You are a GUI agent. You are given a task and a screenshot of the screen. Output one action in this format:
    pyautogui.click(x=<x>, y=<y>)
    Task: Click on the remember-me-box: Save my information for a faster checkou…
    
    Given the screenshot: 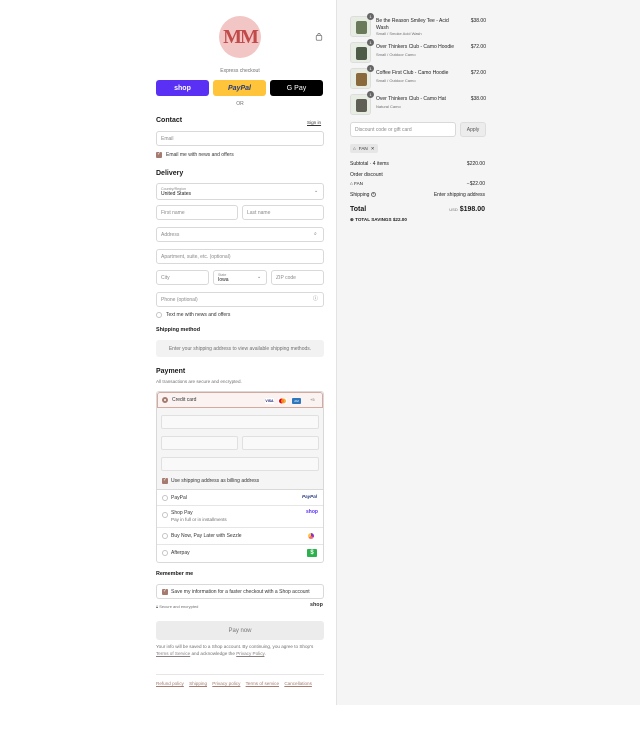 What is the action you would take?
    pyautogui.click(x=240, y=591)
    